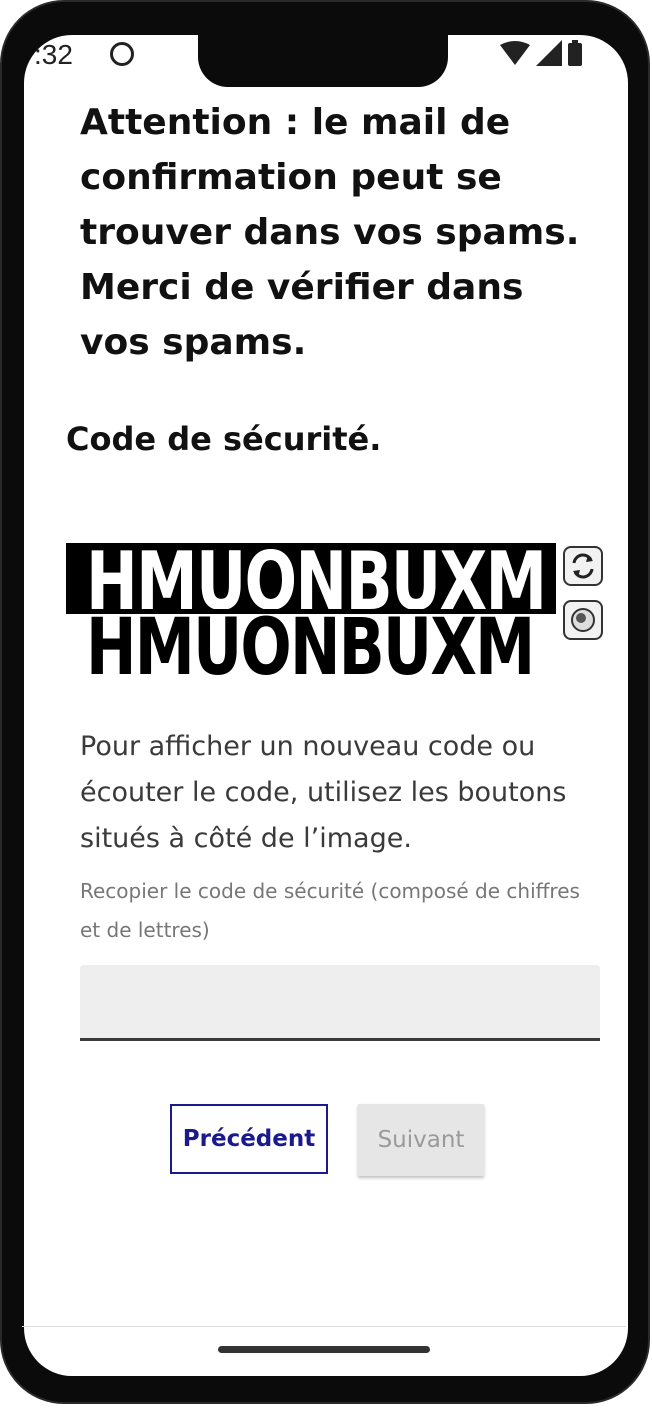 This screenshot has height=1408, width=652. I want to click on captcha-audio-button, so click(583, 620).